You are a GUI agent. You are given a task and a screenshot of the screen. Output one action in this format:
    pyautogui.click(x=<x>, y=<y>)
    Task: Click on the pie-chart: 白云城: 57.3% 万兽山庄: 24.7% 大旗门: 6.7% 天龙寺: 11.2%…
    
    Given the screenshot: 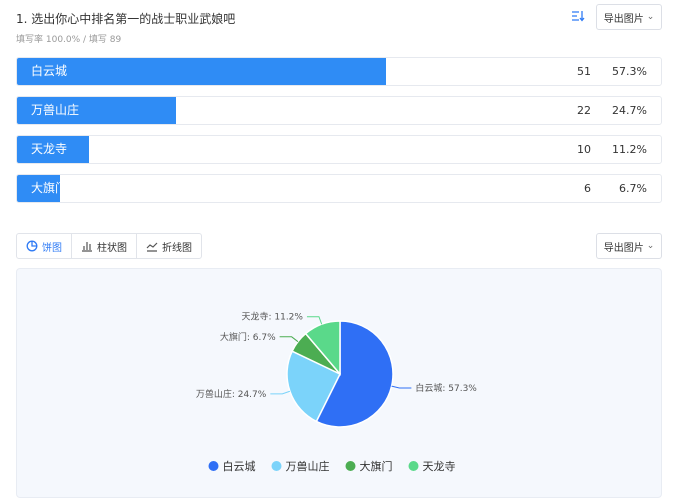 What is the action you would take?
    pyautogui.click(x=336, y=392)
    